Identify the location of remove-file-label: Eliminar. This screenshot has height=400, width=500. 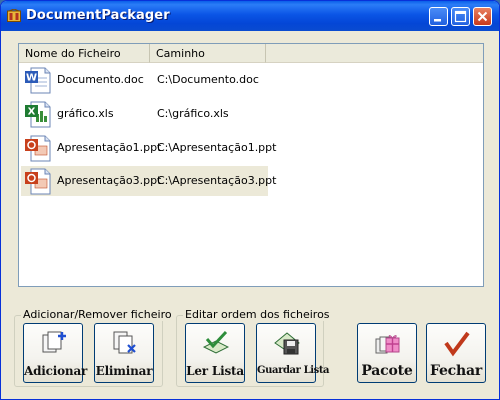
(124, 371).